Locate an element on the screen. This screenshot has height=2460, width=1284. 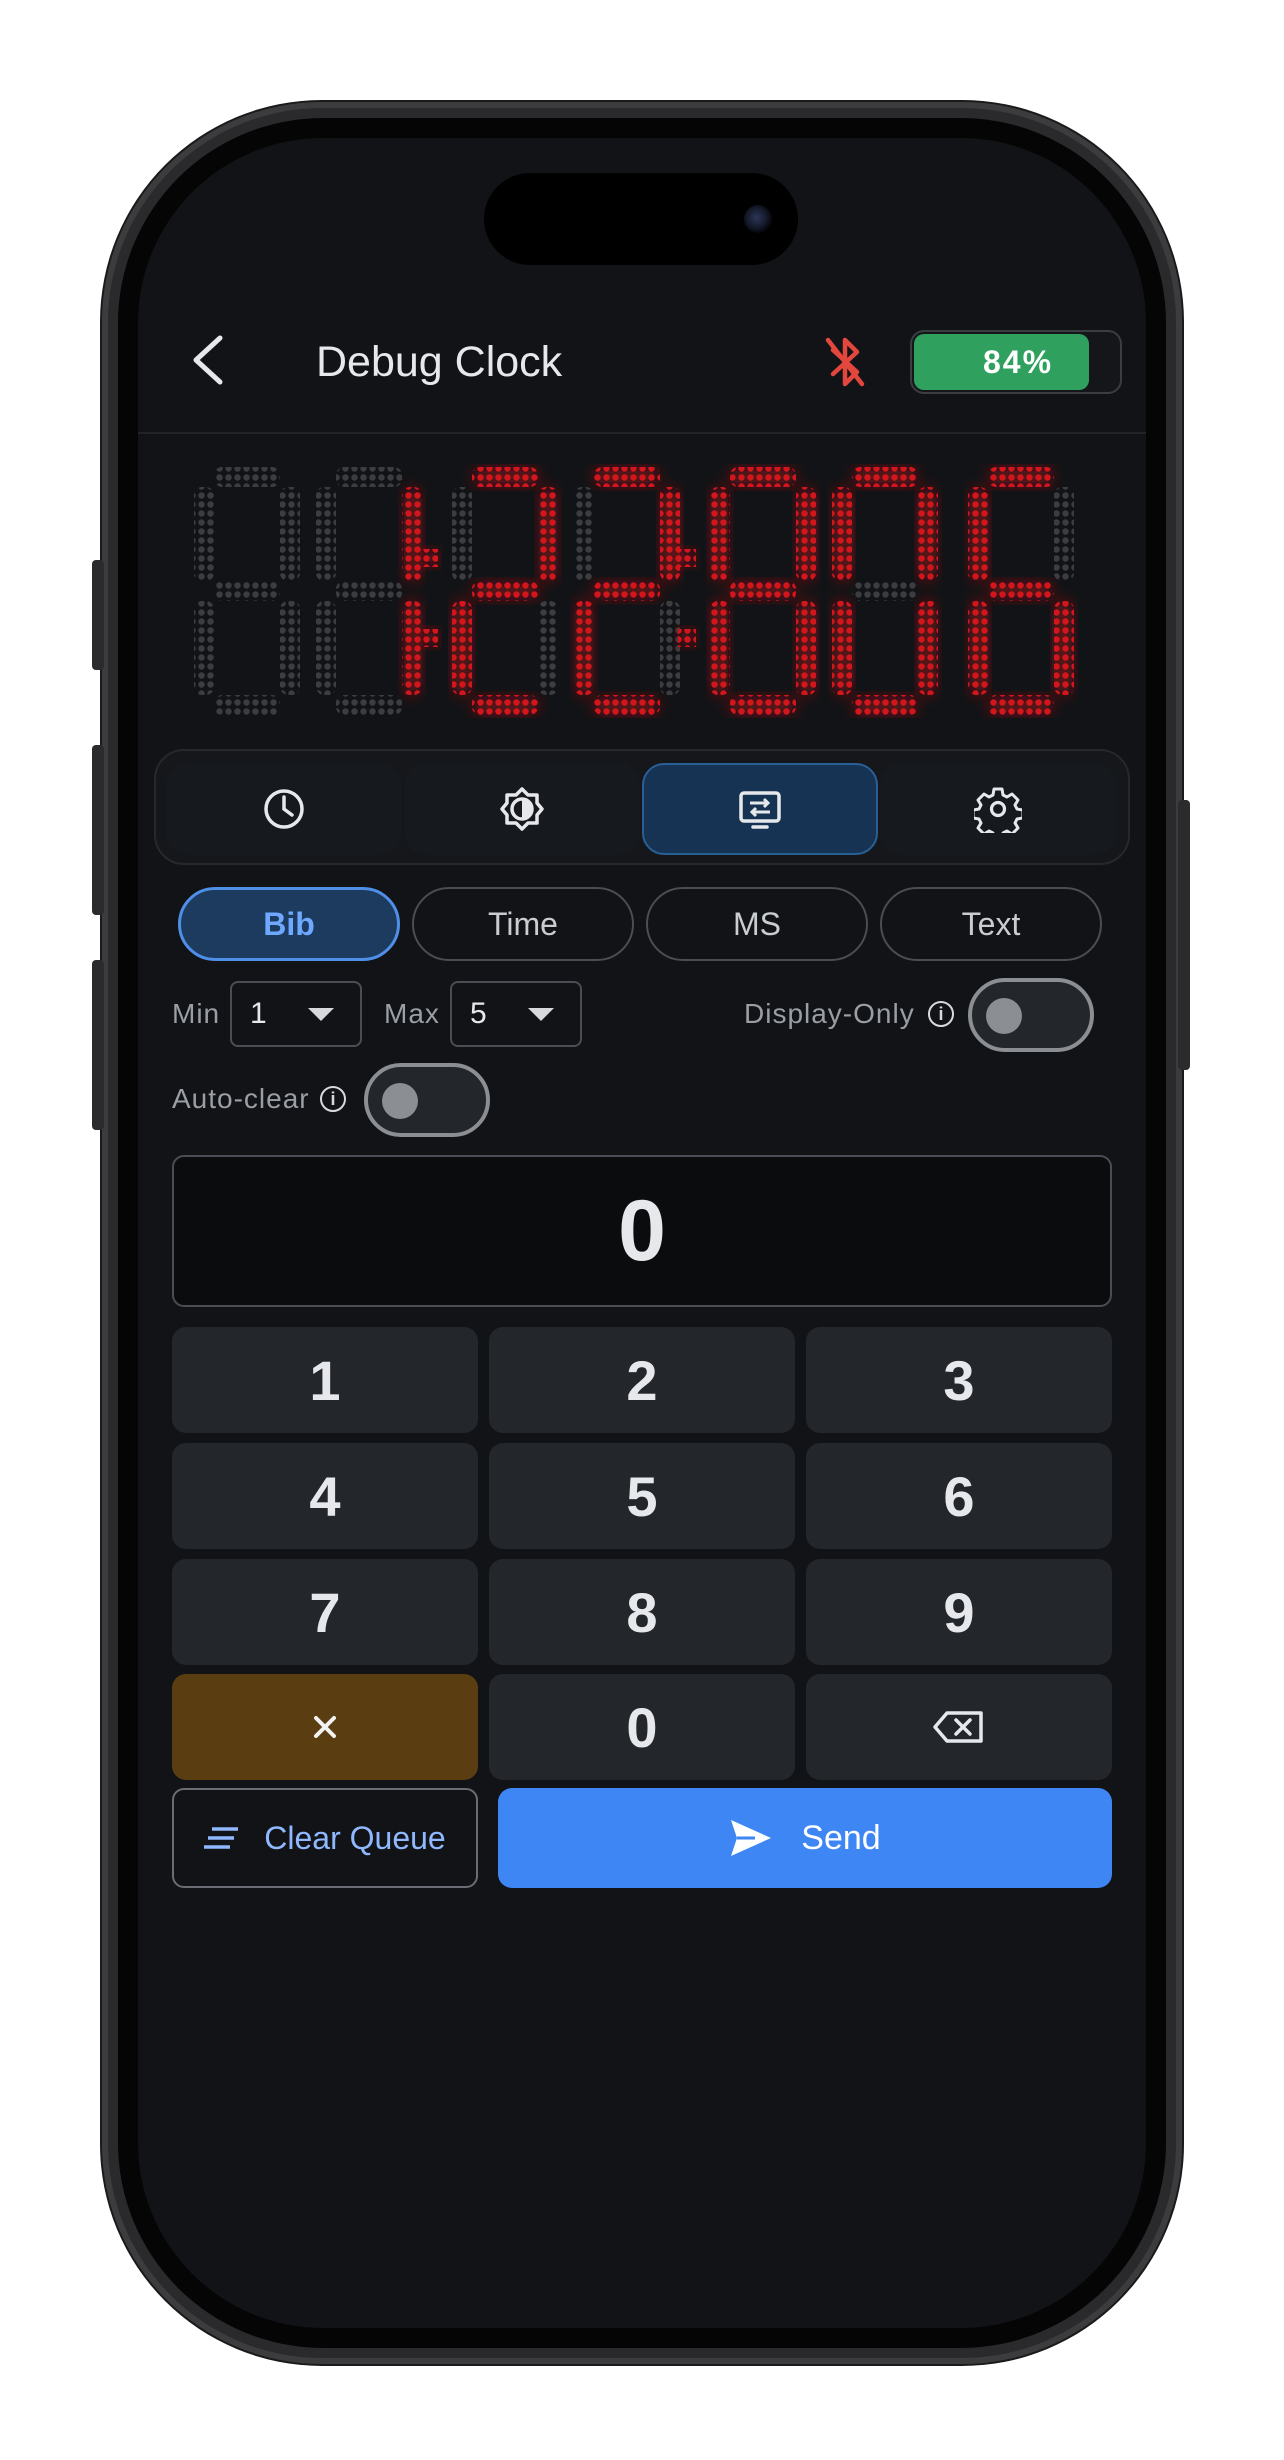
input-bib-icon is located at coordinates (760, 810).